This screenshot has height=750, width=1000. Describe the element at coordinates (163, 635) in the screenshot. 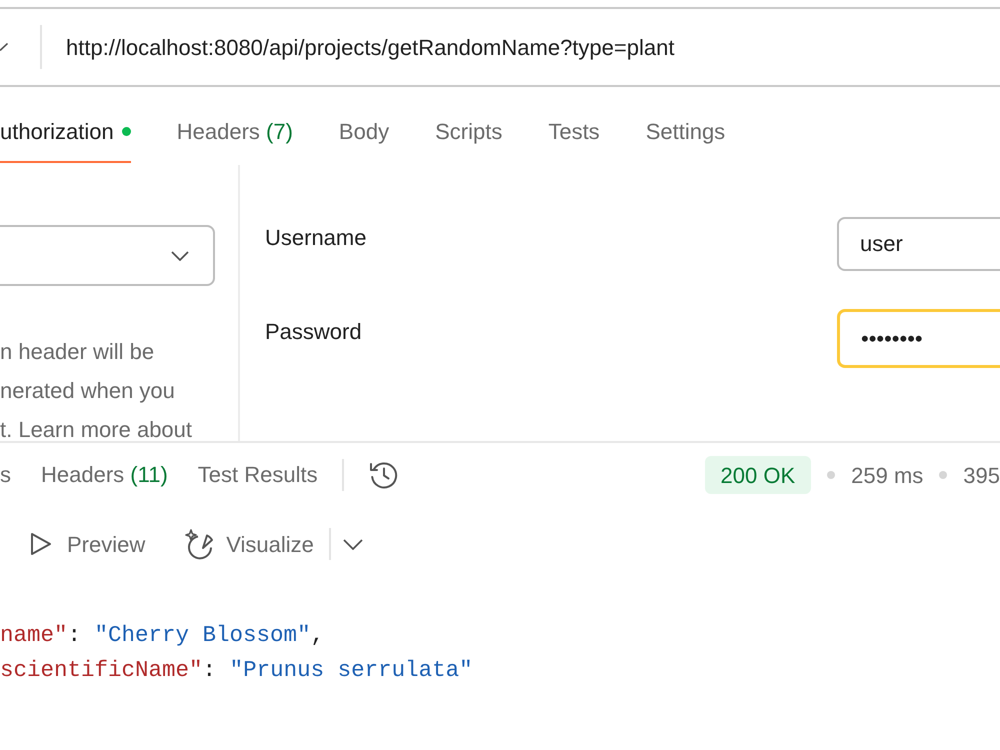

I see `code-line: name": "Cherry Blossom",` at that location.